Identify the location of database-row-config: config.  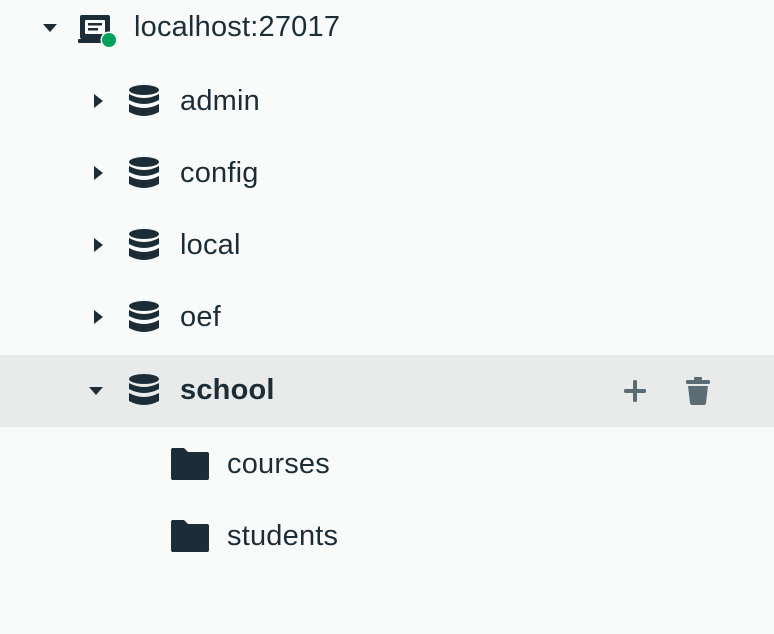
(387, 173).